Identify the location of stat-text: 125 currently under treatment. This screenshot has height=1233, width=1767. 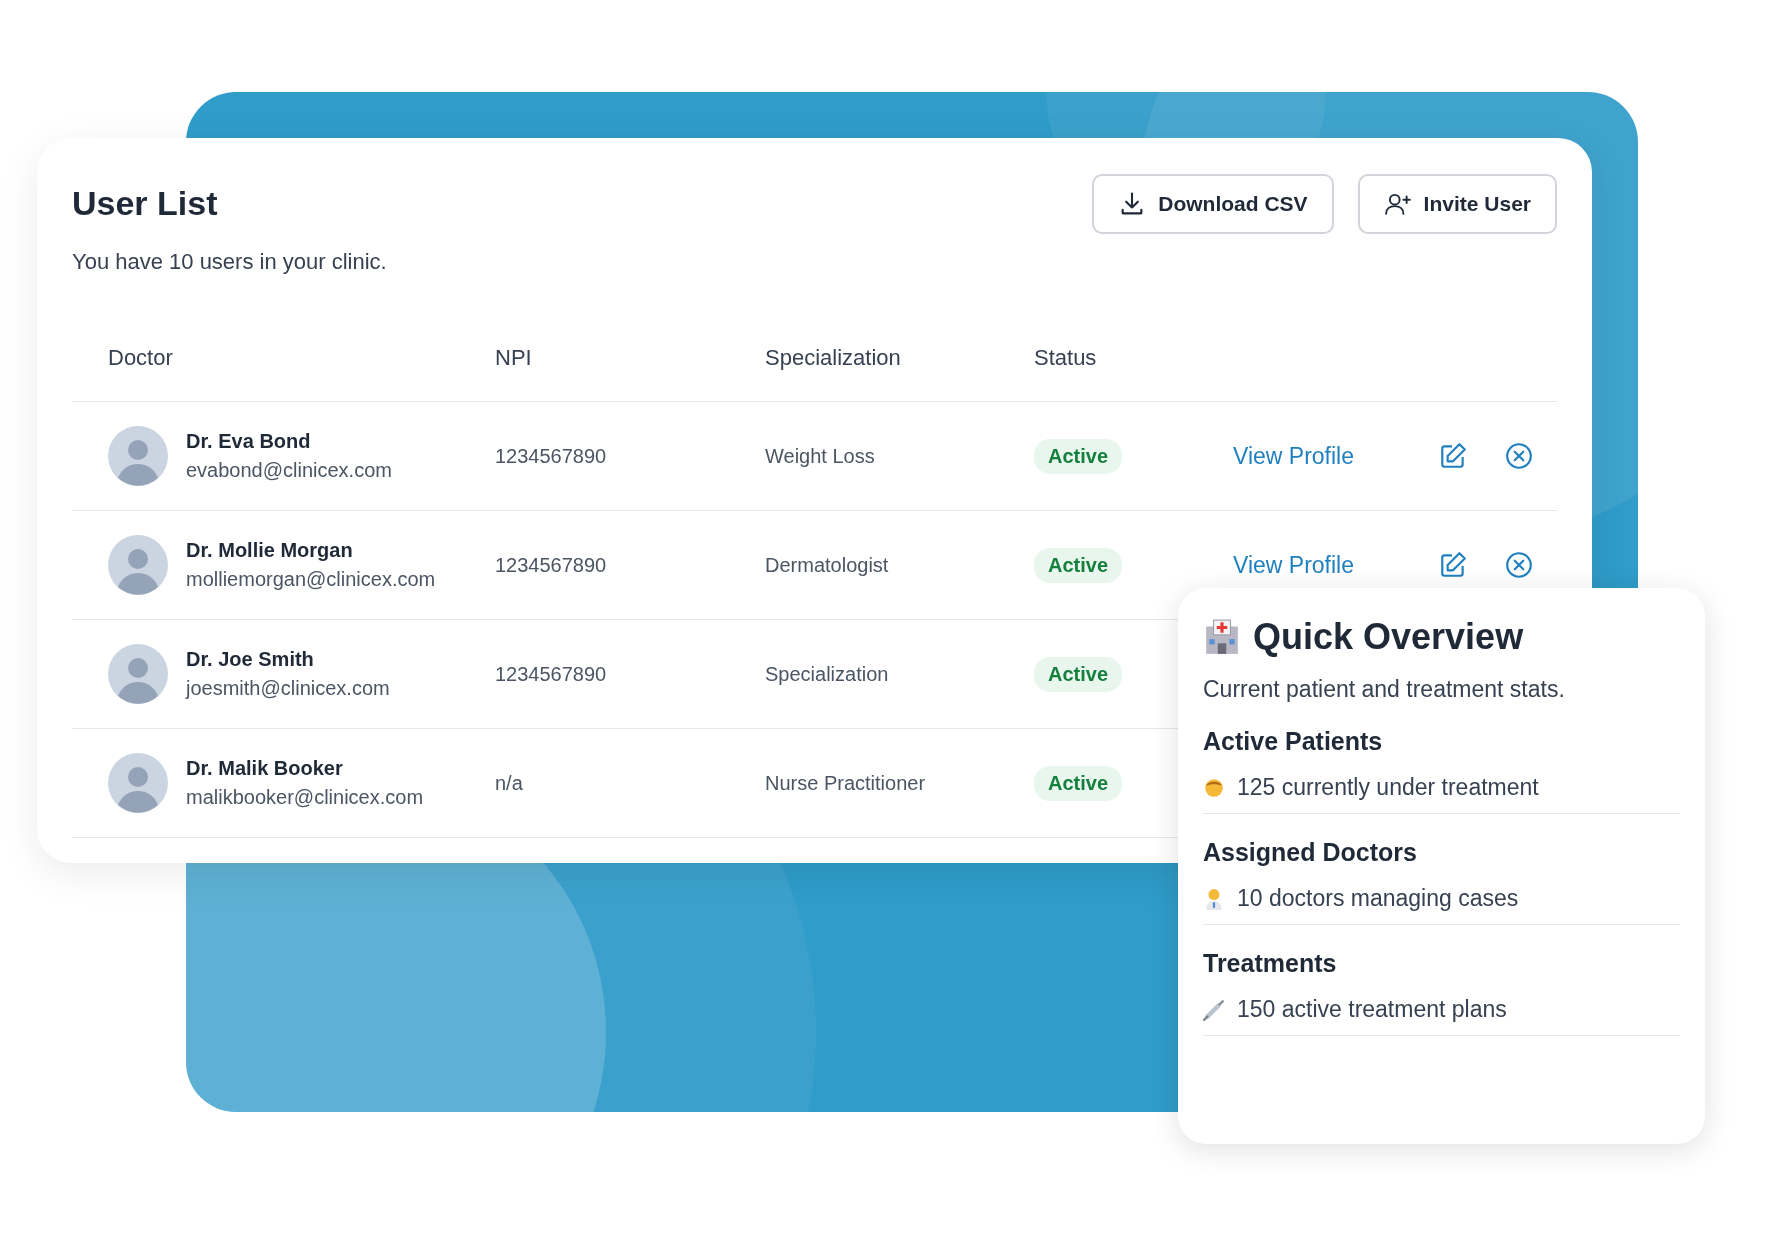
(1388, 787).